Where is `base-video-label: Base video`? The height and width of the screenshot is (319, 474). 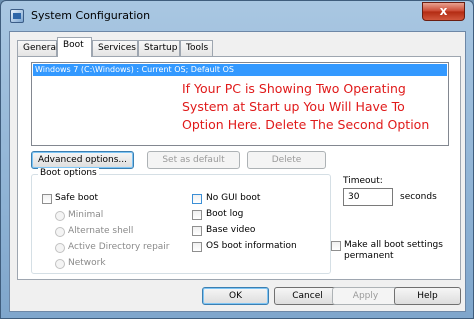 base-video-label: Base video is located at coordinates (231, 230).